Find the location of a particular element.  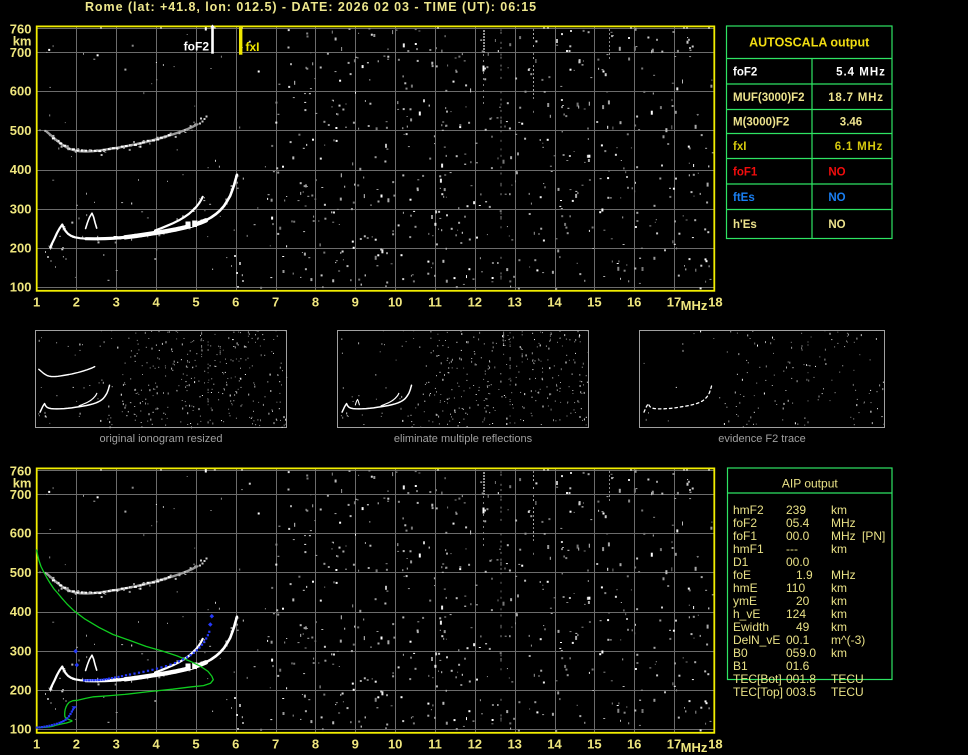

svg-text: 20 is located at coordinates (798, 601).